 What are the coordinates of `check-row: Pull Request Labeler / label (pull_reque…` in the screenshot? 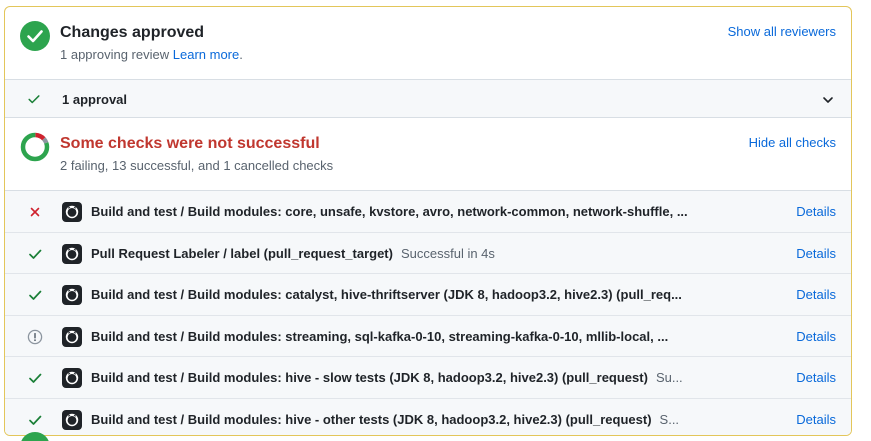 It's located at (428, 253).